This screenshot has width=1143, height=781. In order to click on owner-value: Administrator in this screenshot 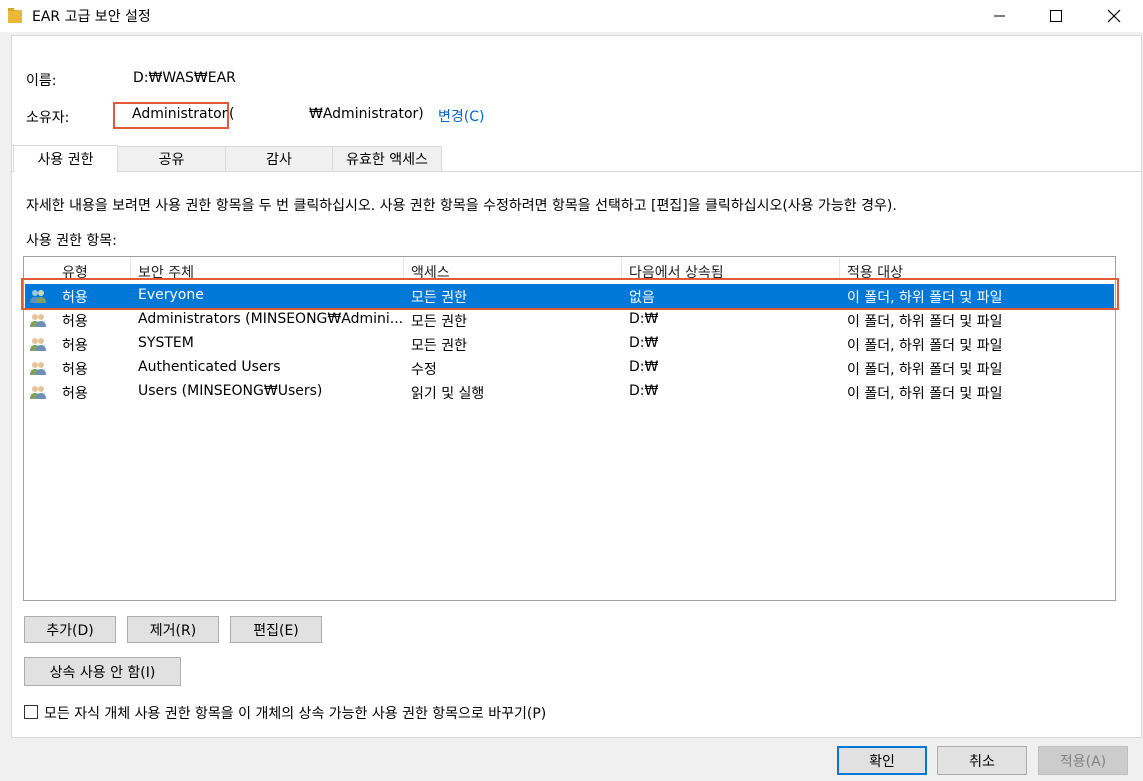, I will do `click(180, 114)`.